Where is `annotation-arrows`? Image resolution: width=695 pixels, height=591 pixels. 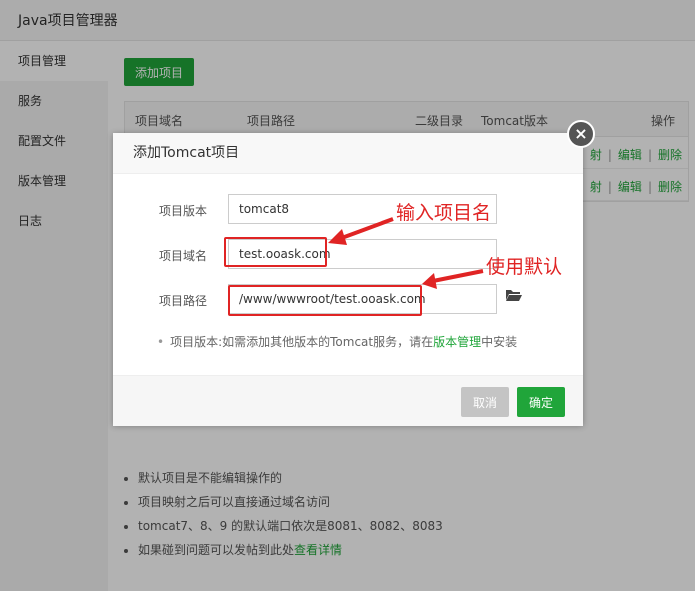
annotation-arrows is located at coordinates (406, 253).